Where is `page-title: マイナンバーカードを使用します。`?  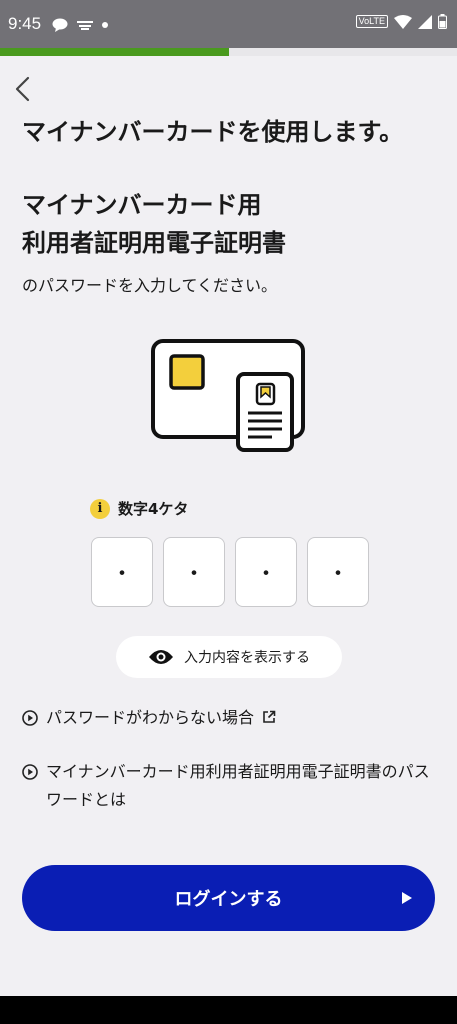
page-title: マイナンバーカードを使用します。 is located at coordinates (213, 132).